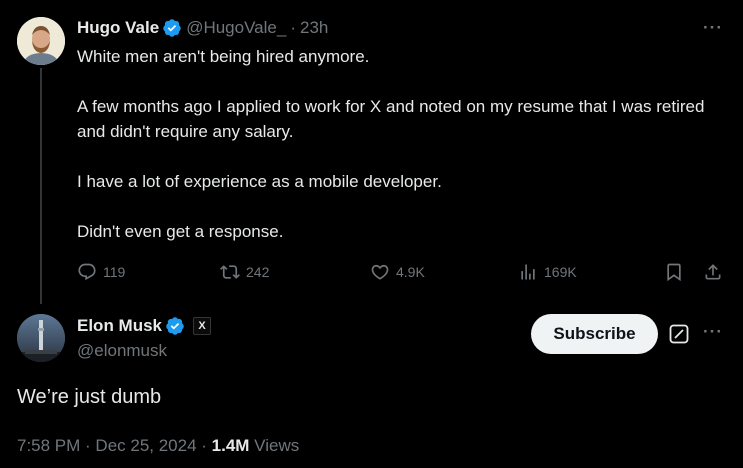 Image resolution: width=743 pixels, height=468 pixels. Describe the element at coordinates (230, 272) in the screenshot. I see `repost-icon` at that location.